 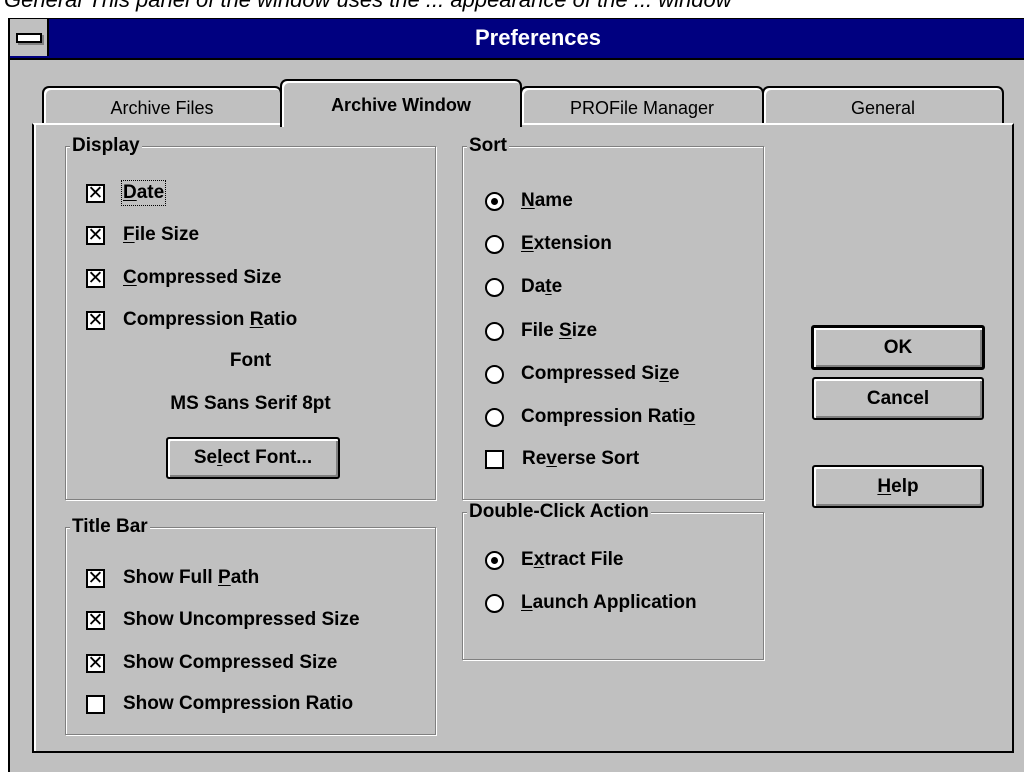 I want to click on system-menu-button, so click(x=29, y=37).